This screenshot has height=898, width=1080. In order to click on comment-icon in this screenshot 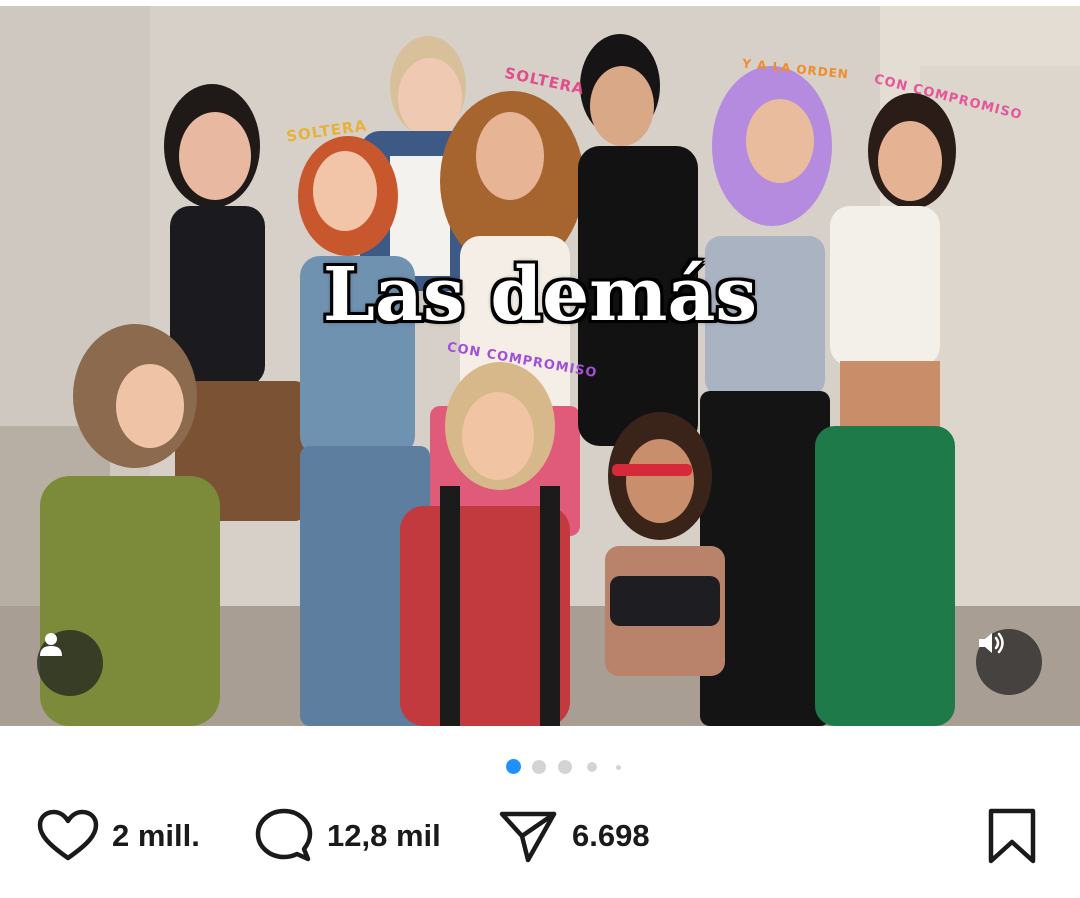, I will do `click(284, 835)`.